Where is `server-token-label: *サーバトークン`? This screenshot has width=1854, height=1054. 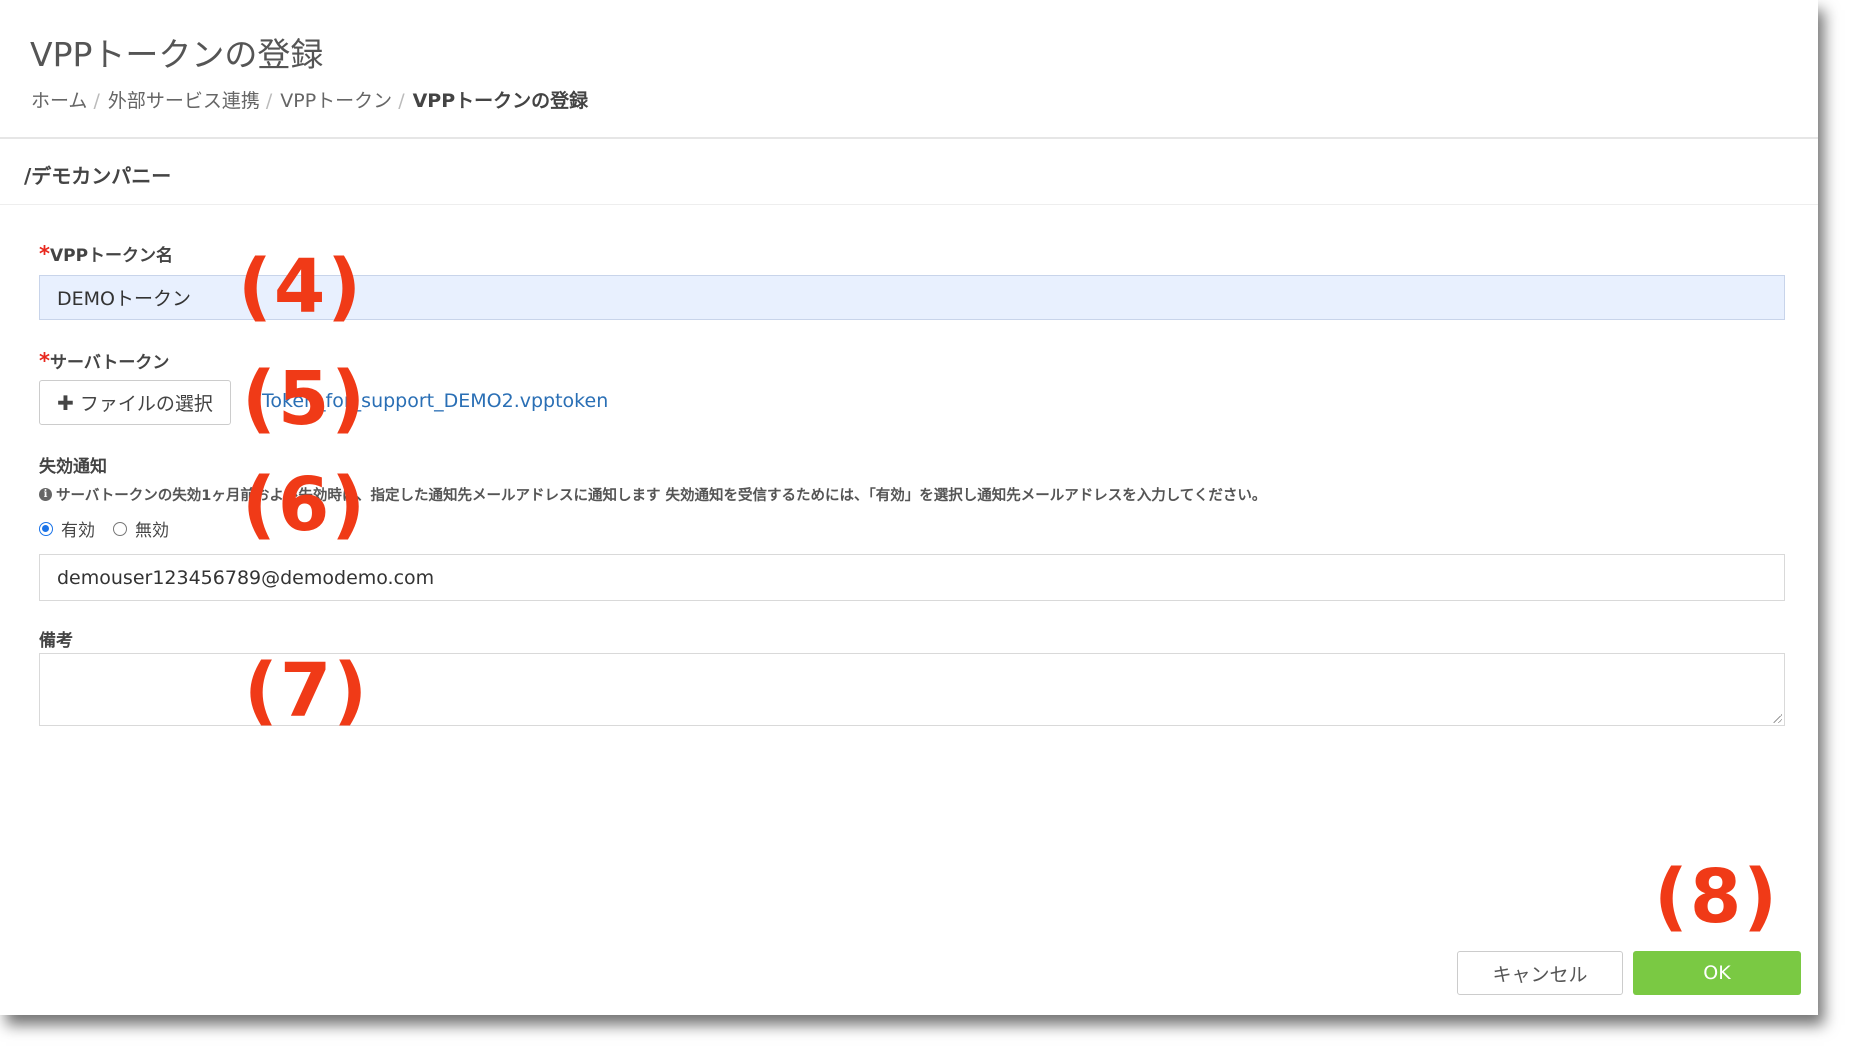
server-token-label: *サーバトークン is located at coordinates (104, 360).